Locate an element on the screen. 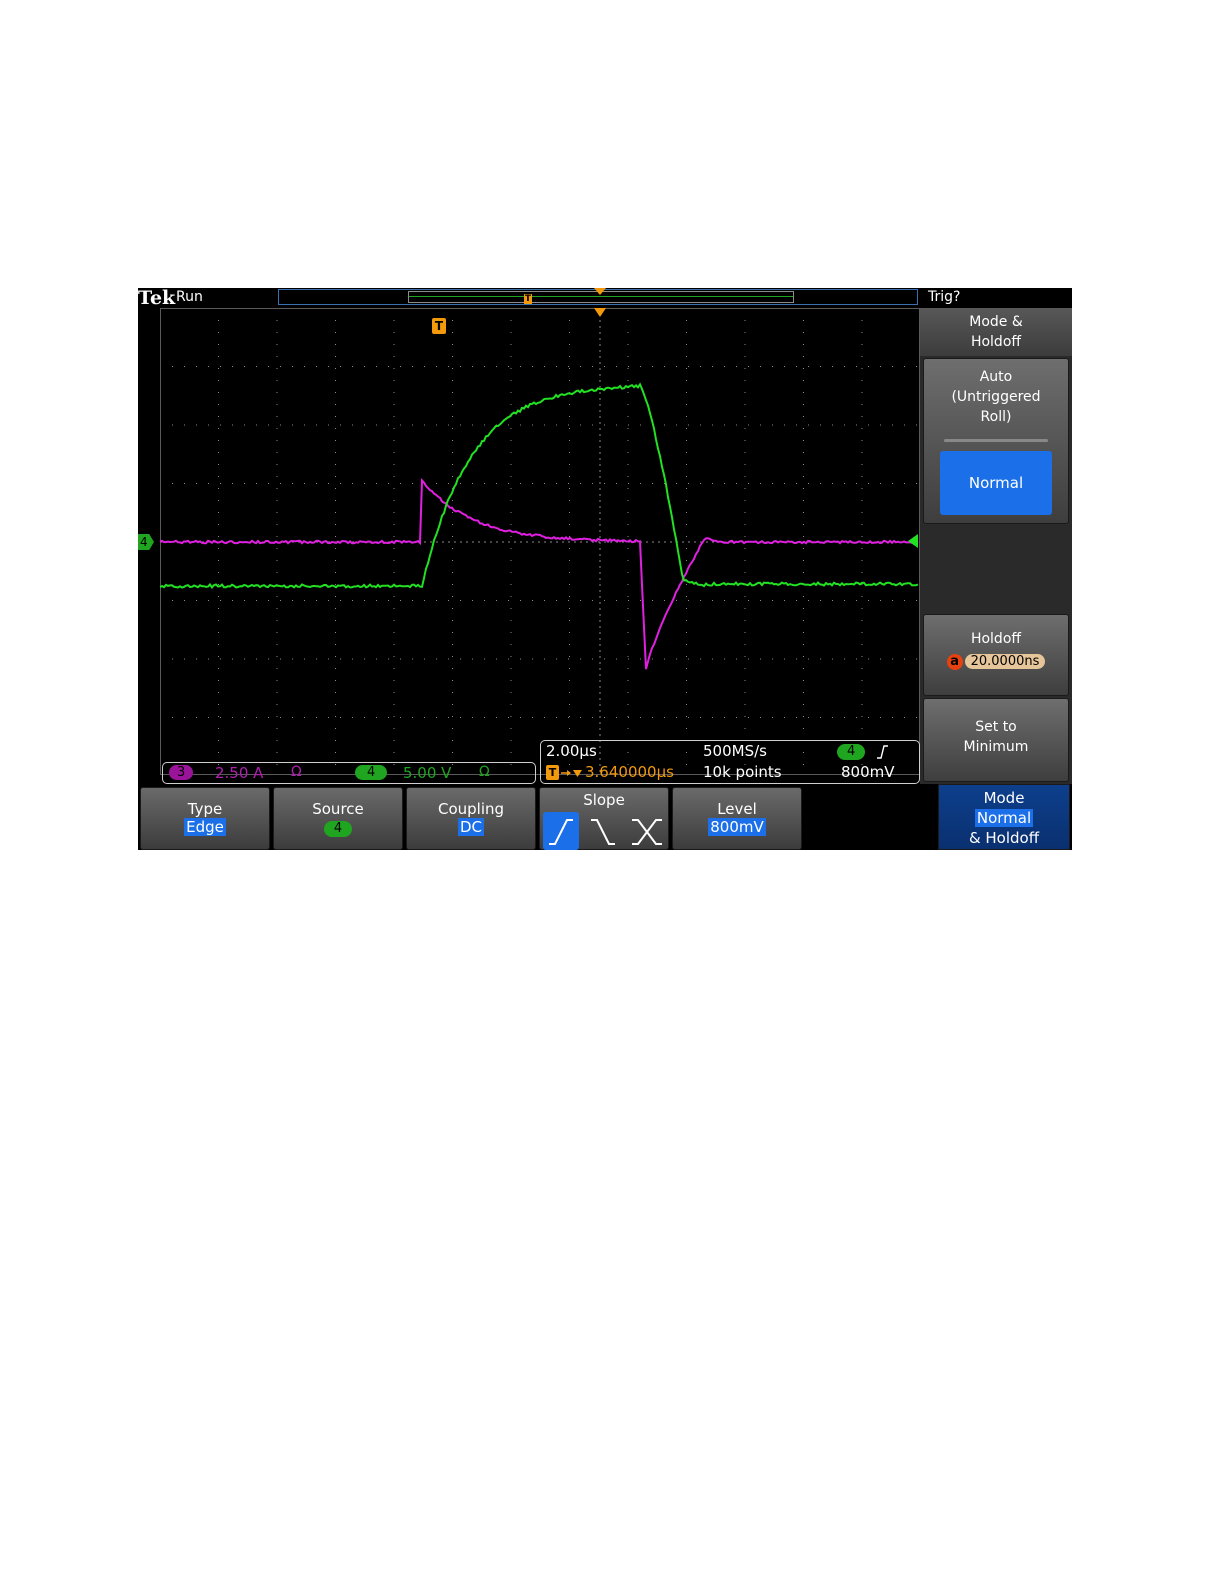 This screenshot has height=1585, width=1225. rising-edge-icon is located at coordinates (882, 752).